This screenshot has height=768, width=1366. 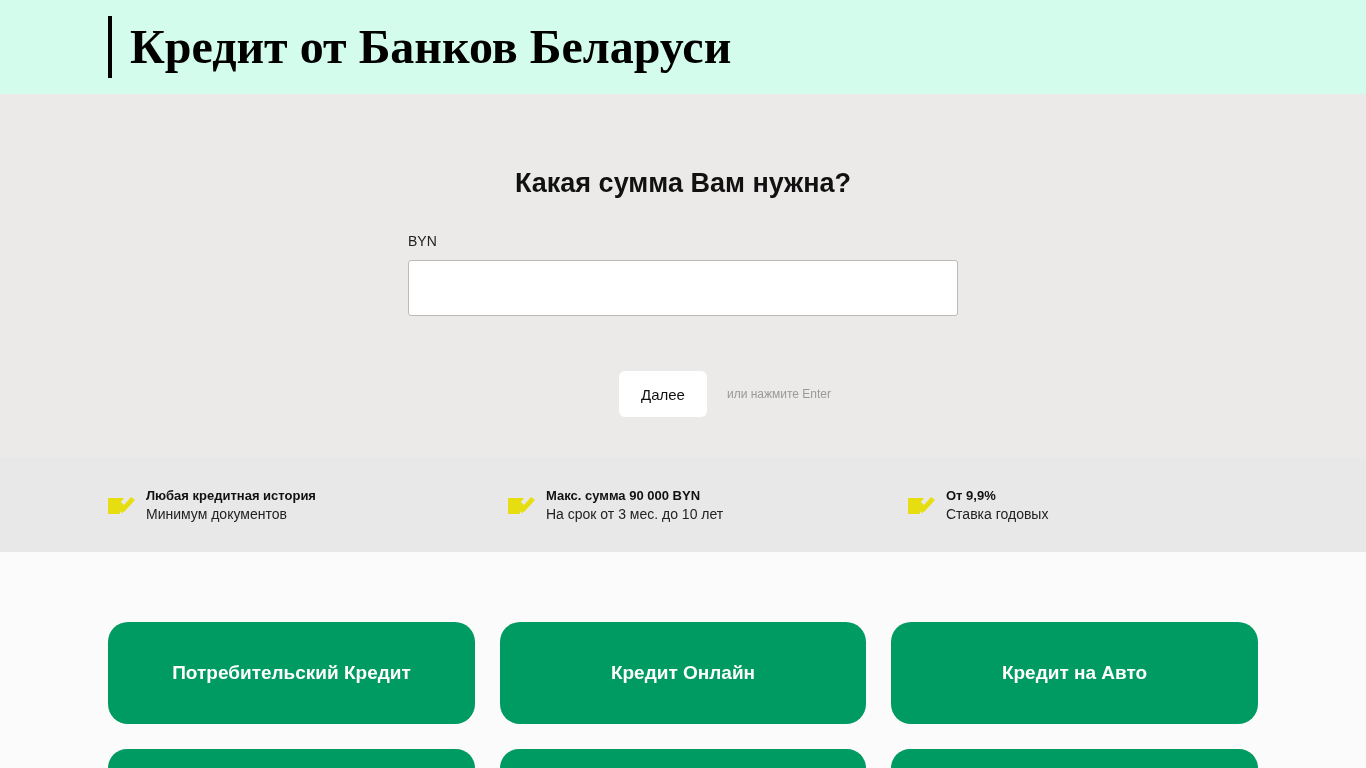 I want to click on feature-title: Макс. сумма 90 000 BYN, so click(x=623, y=496).